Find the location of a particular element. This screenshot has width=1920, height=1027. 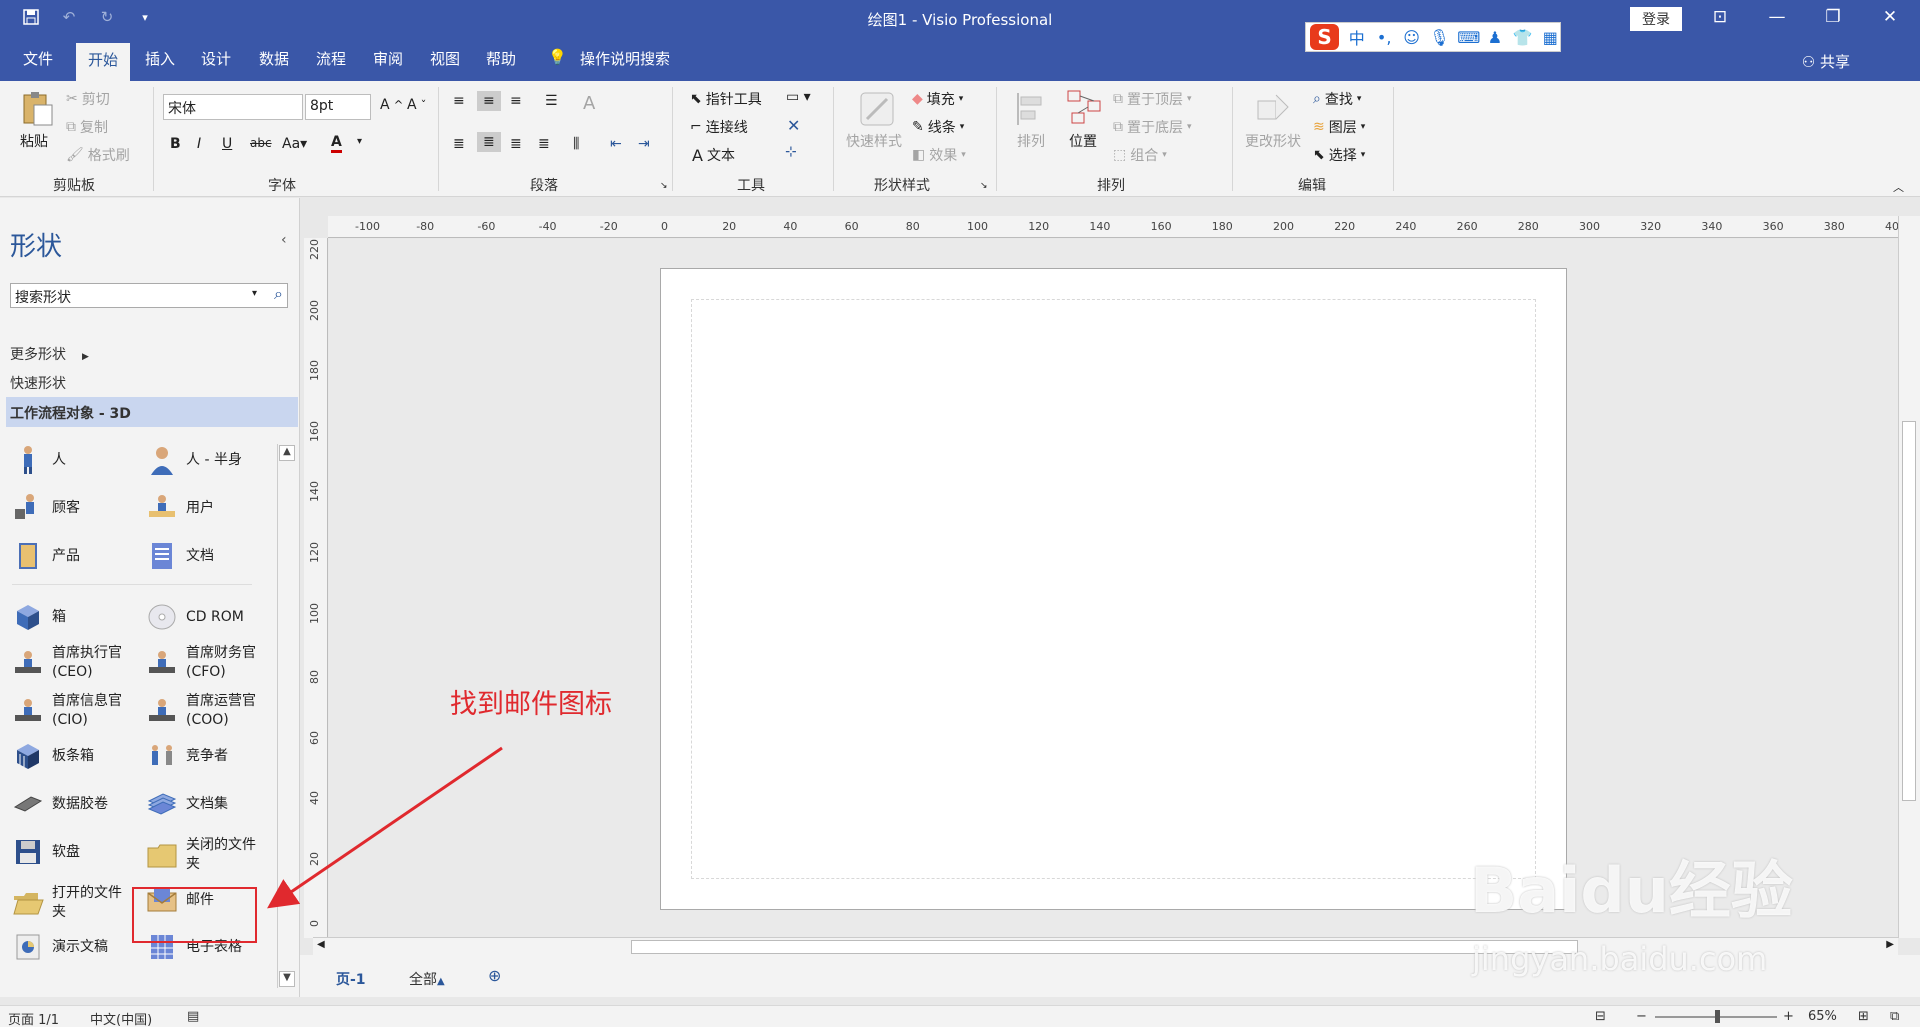

language-indicator: 中文(中国) is located at coordinates (121, 1018).